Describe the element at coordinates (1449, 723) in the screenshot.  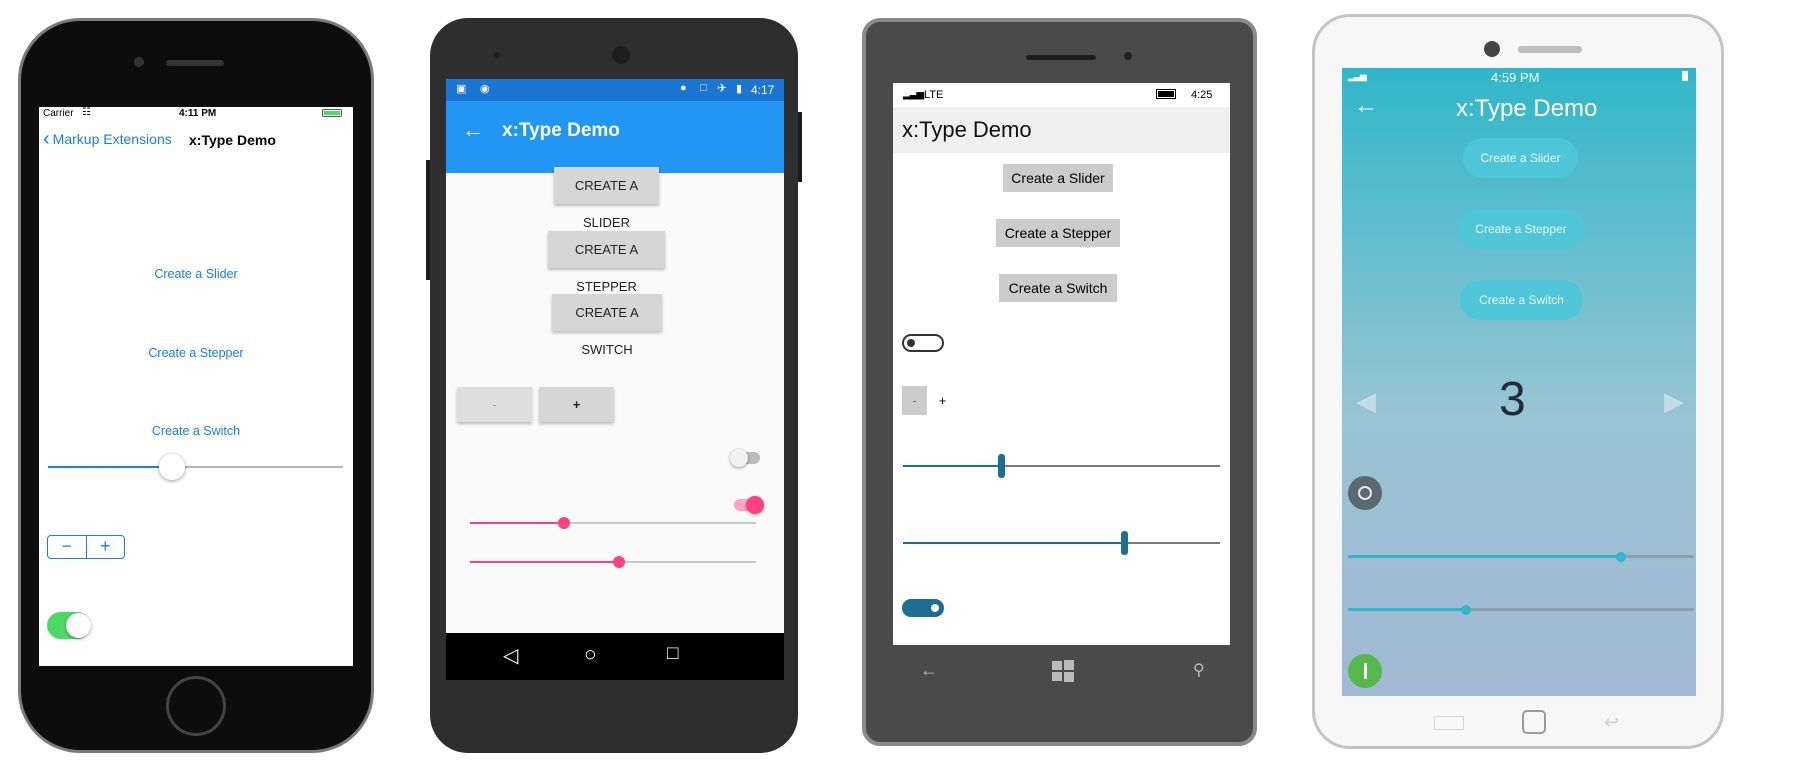
I see `menu-key-icon` at that location.